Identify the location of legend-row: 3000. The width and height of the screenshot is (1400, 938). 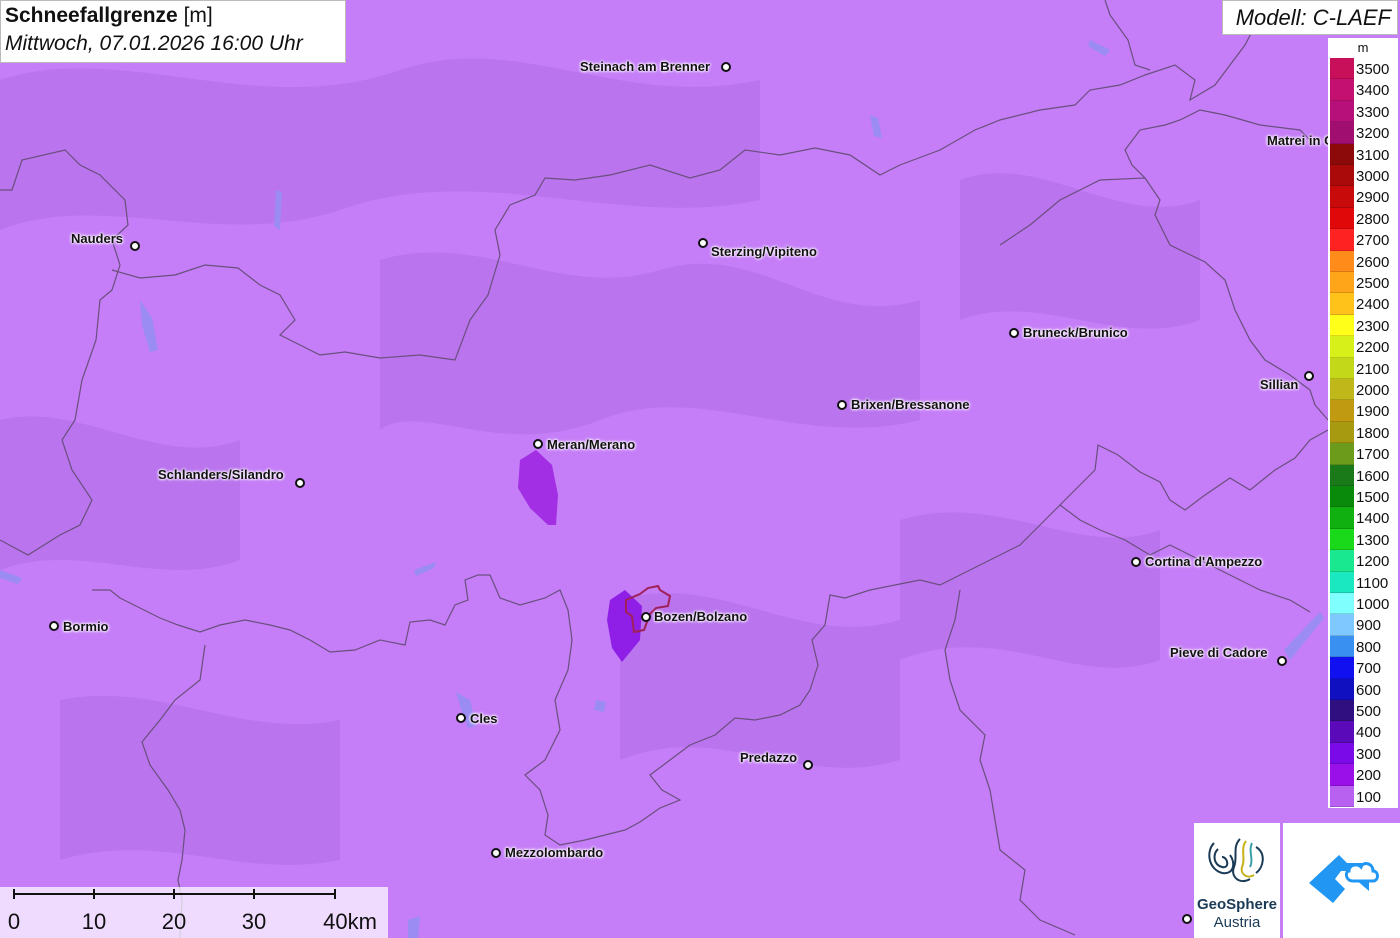
(1363, 176).